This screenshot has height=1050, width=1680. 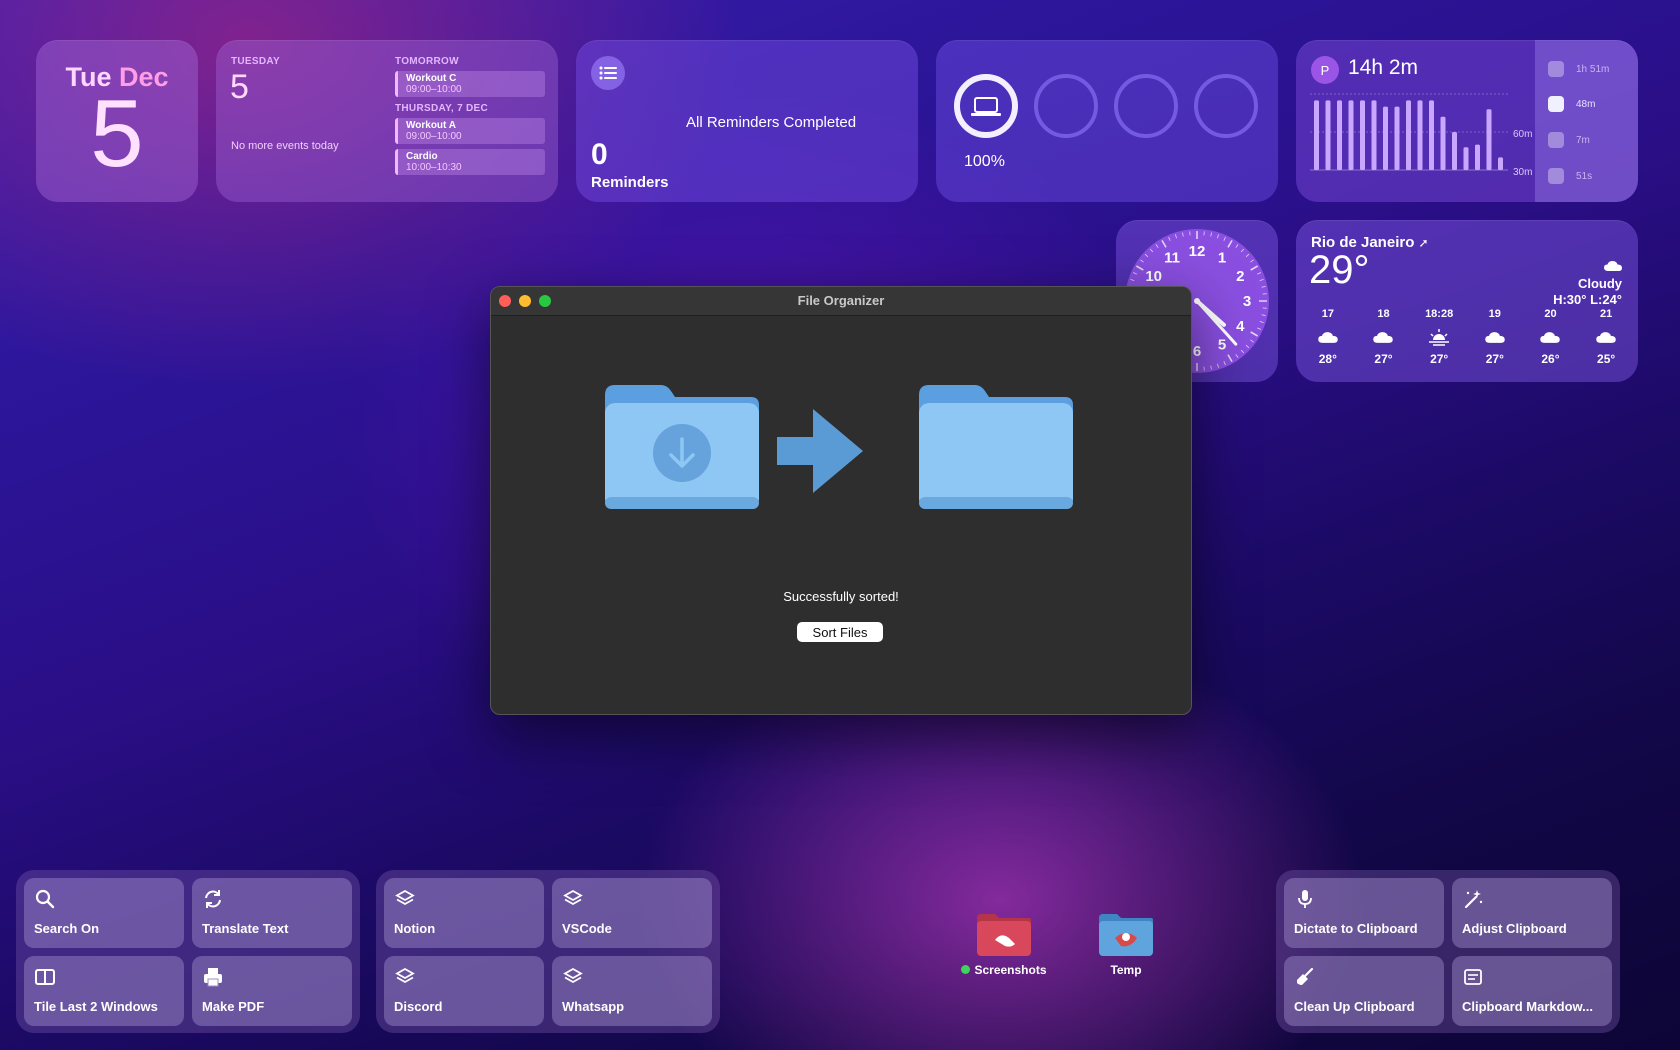 I want to click on reminders-count: 0, so click(x=599, y=154).